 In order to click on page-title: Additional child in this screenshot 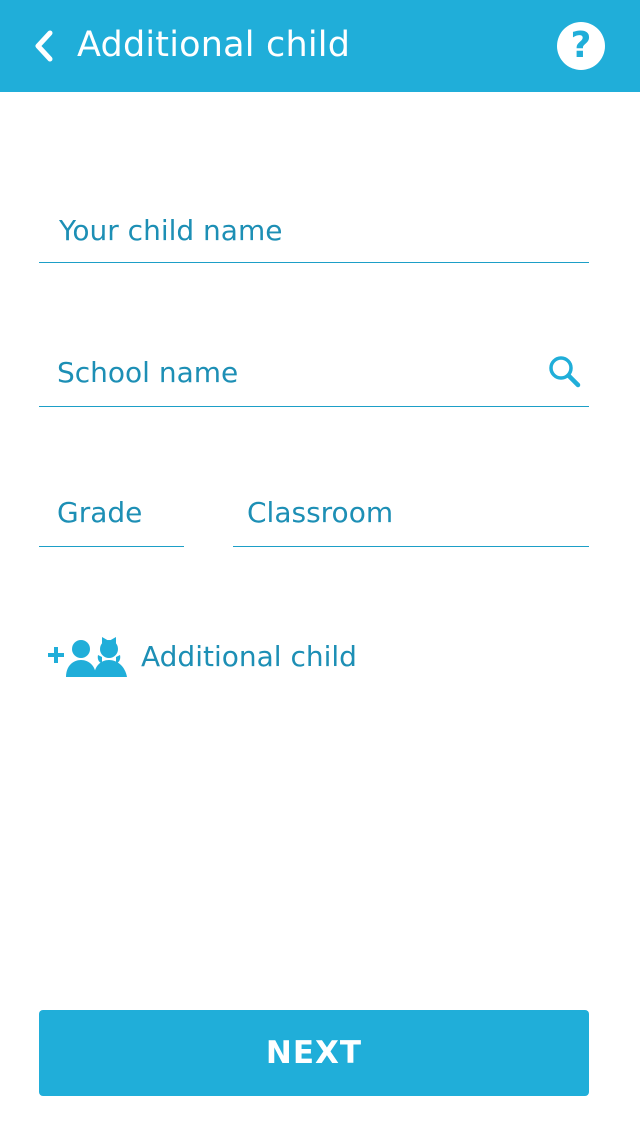, I will do `click(214, 45)`.